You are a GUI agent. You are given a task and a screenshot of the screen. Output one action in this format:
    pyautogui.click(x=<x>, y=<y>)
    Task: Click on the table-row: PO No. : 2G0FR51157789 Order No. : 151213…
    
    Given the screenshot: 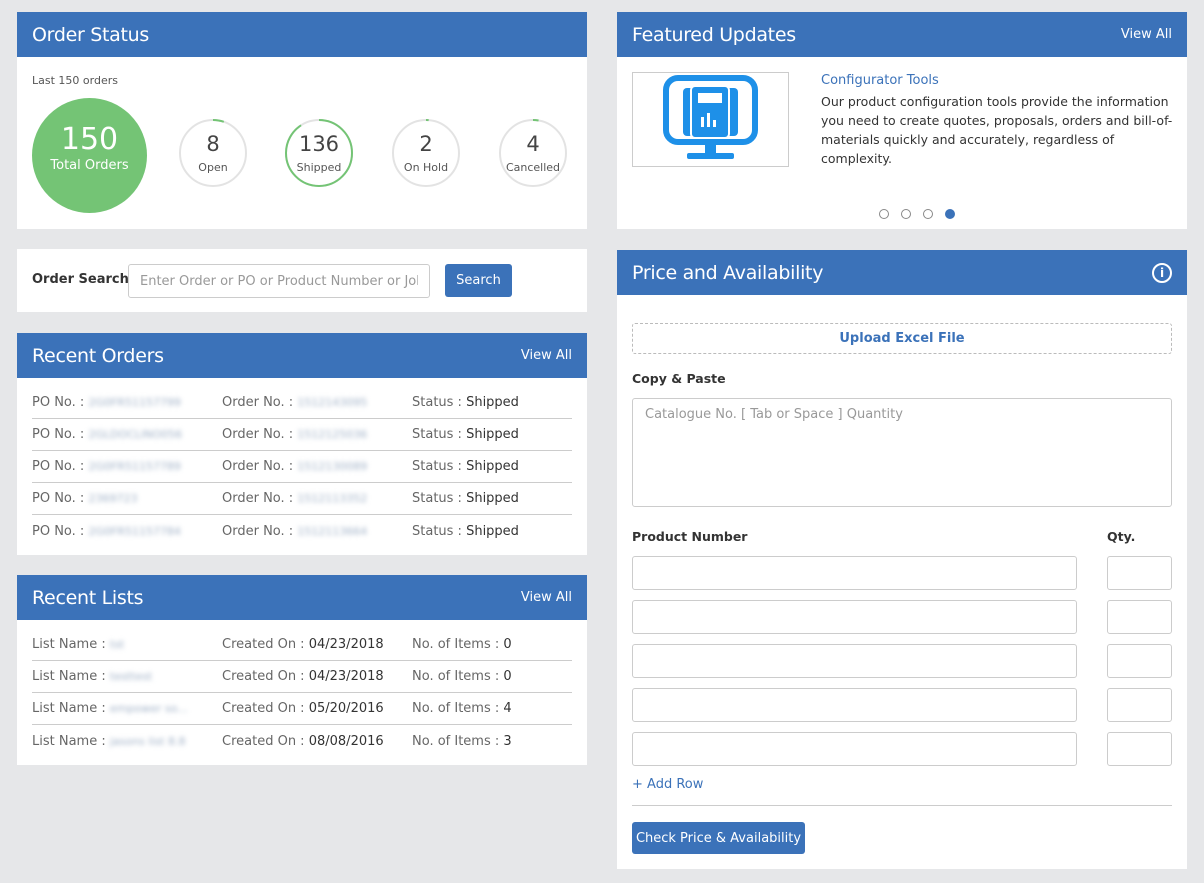 What is the action you would take?
    pyautogui.click(x=302, y=467)
    